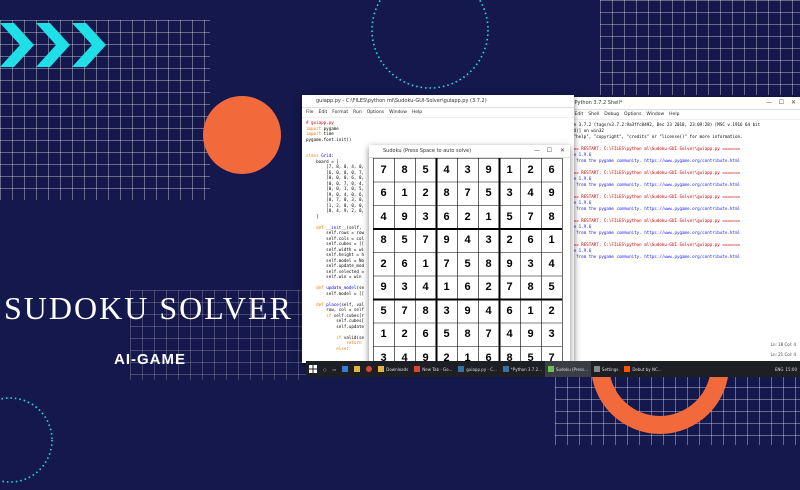  Describe the element at coordinates (357, 112) in the screenshot. I see `menu-run: Run` at that location.